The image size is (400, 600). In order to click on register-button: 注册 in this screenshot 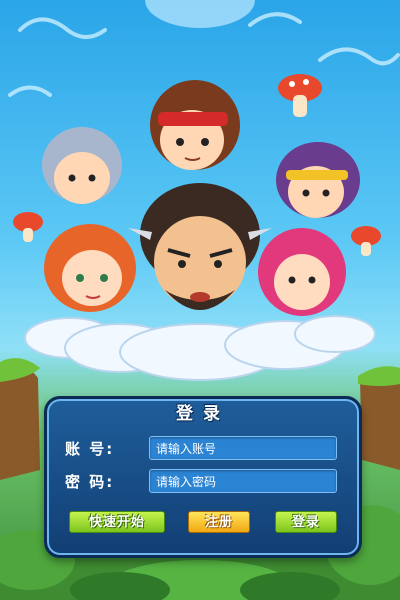, I will do `click(219, 522)`.